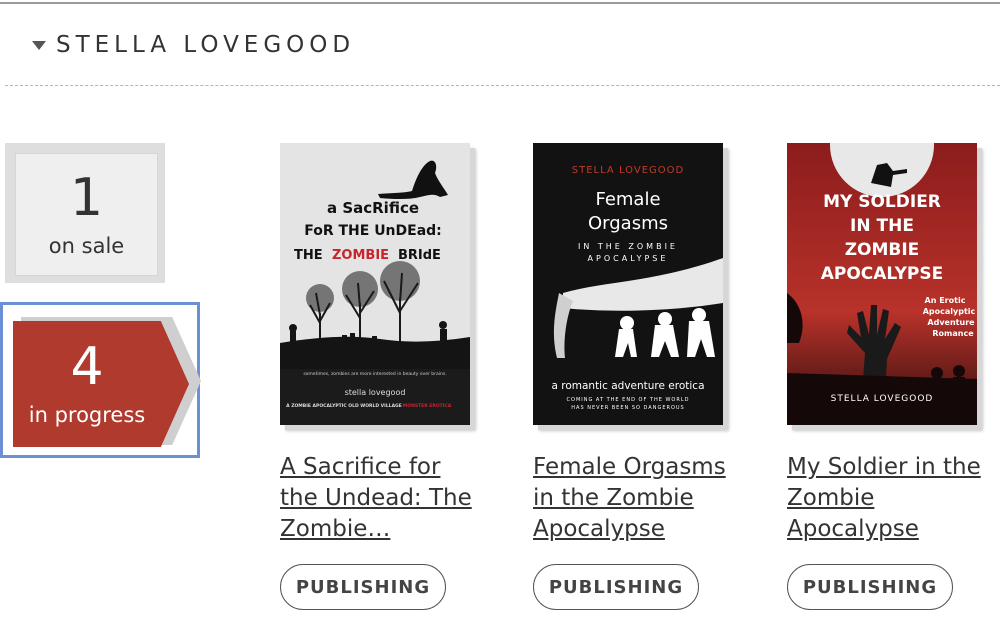 The height and width of the screenshot is (636, 1000). What do you see at coordinates (627, 199) in the screenshot?
I see `cover-line-1: Female` at bounding box center [627, 199].